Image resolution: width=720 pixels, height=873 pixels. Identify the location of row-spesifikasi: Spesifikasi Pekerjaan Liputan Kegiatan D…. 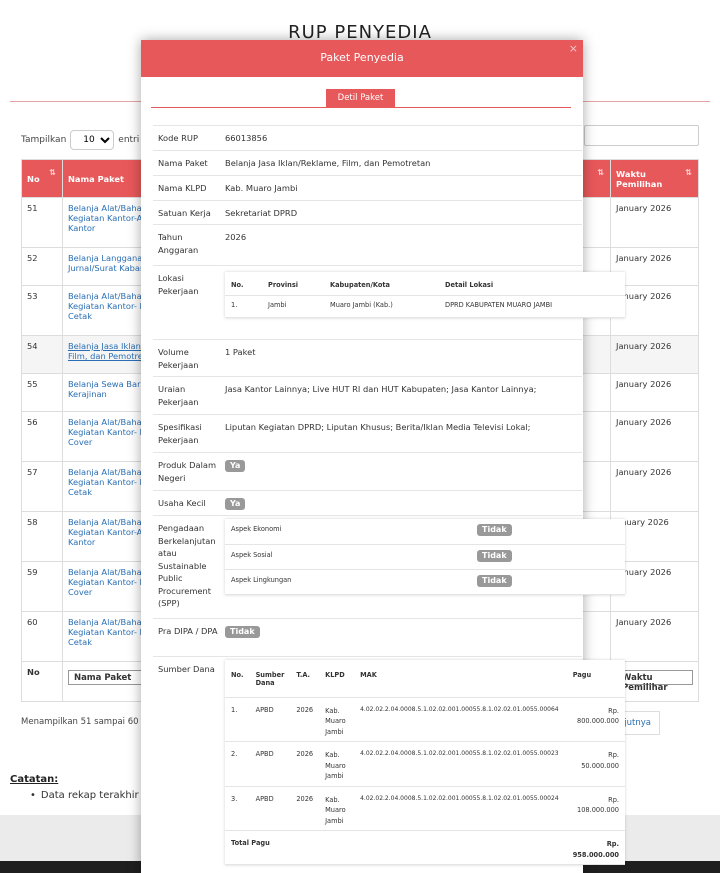
(367, 433).